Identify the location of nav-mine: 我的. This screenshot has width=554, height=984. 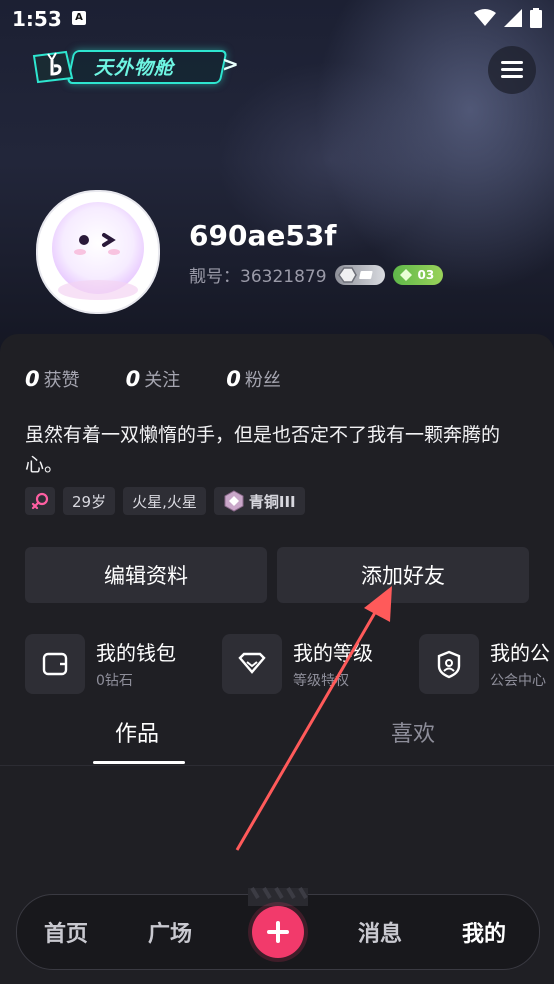
(484, 932).